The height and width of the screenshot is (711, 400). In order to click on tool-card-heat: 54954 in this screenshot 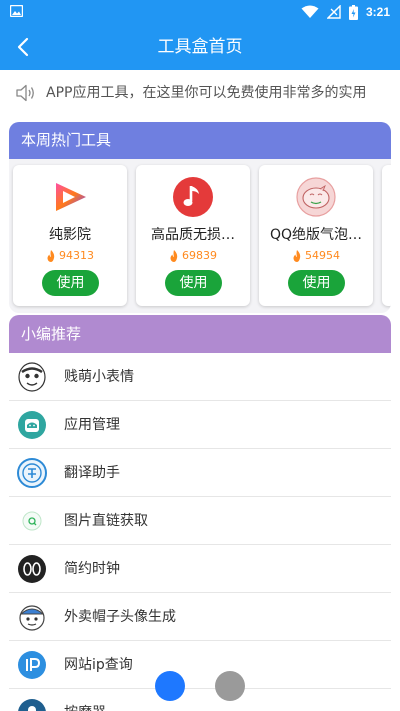, I will do `click(316, 255)`.